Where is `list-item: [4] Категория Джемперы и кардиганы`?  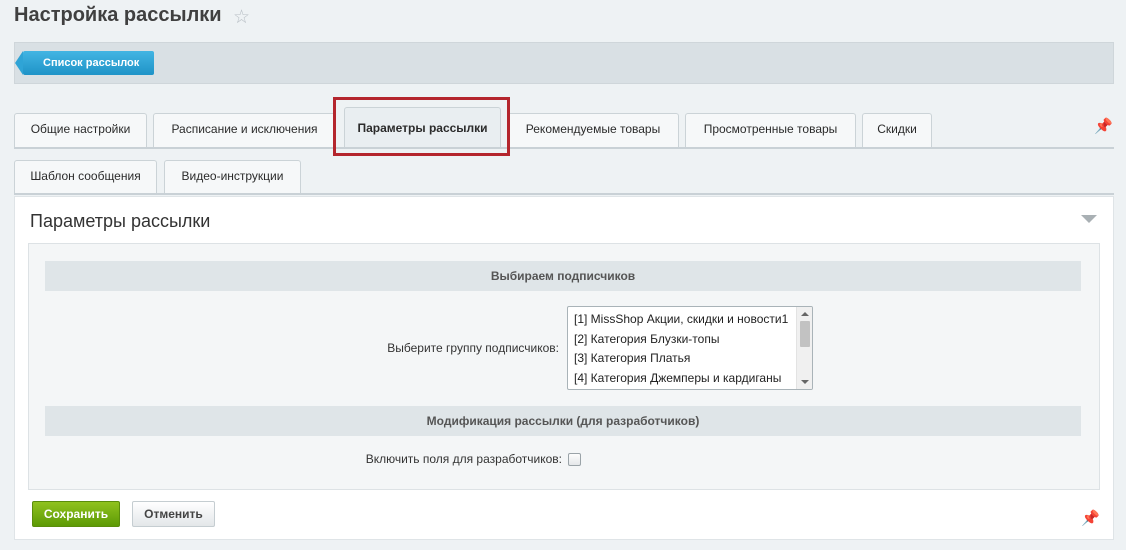 list-item: [4] Категория Джемперы и кардиганы is located at coordinates (682, 379).